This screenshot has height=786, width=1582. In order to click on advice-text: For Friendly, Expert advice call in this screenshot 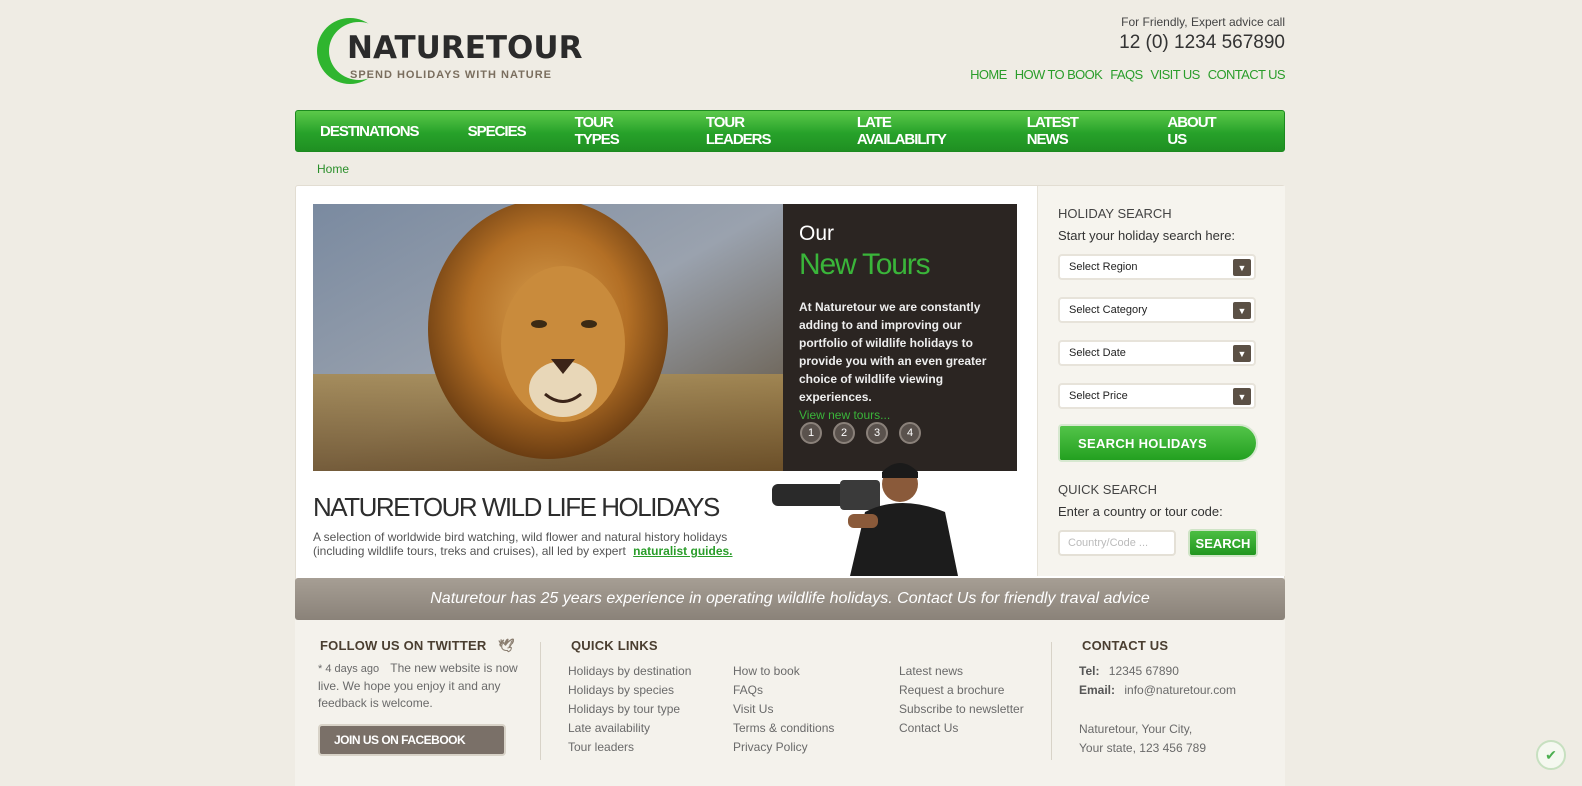, I will do `click(1203, 22)`.